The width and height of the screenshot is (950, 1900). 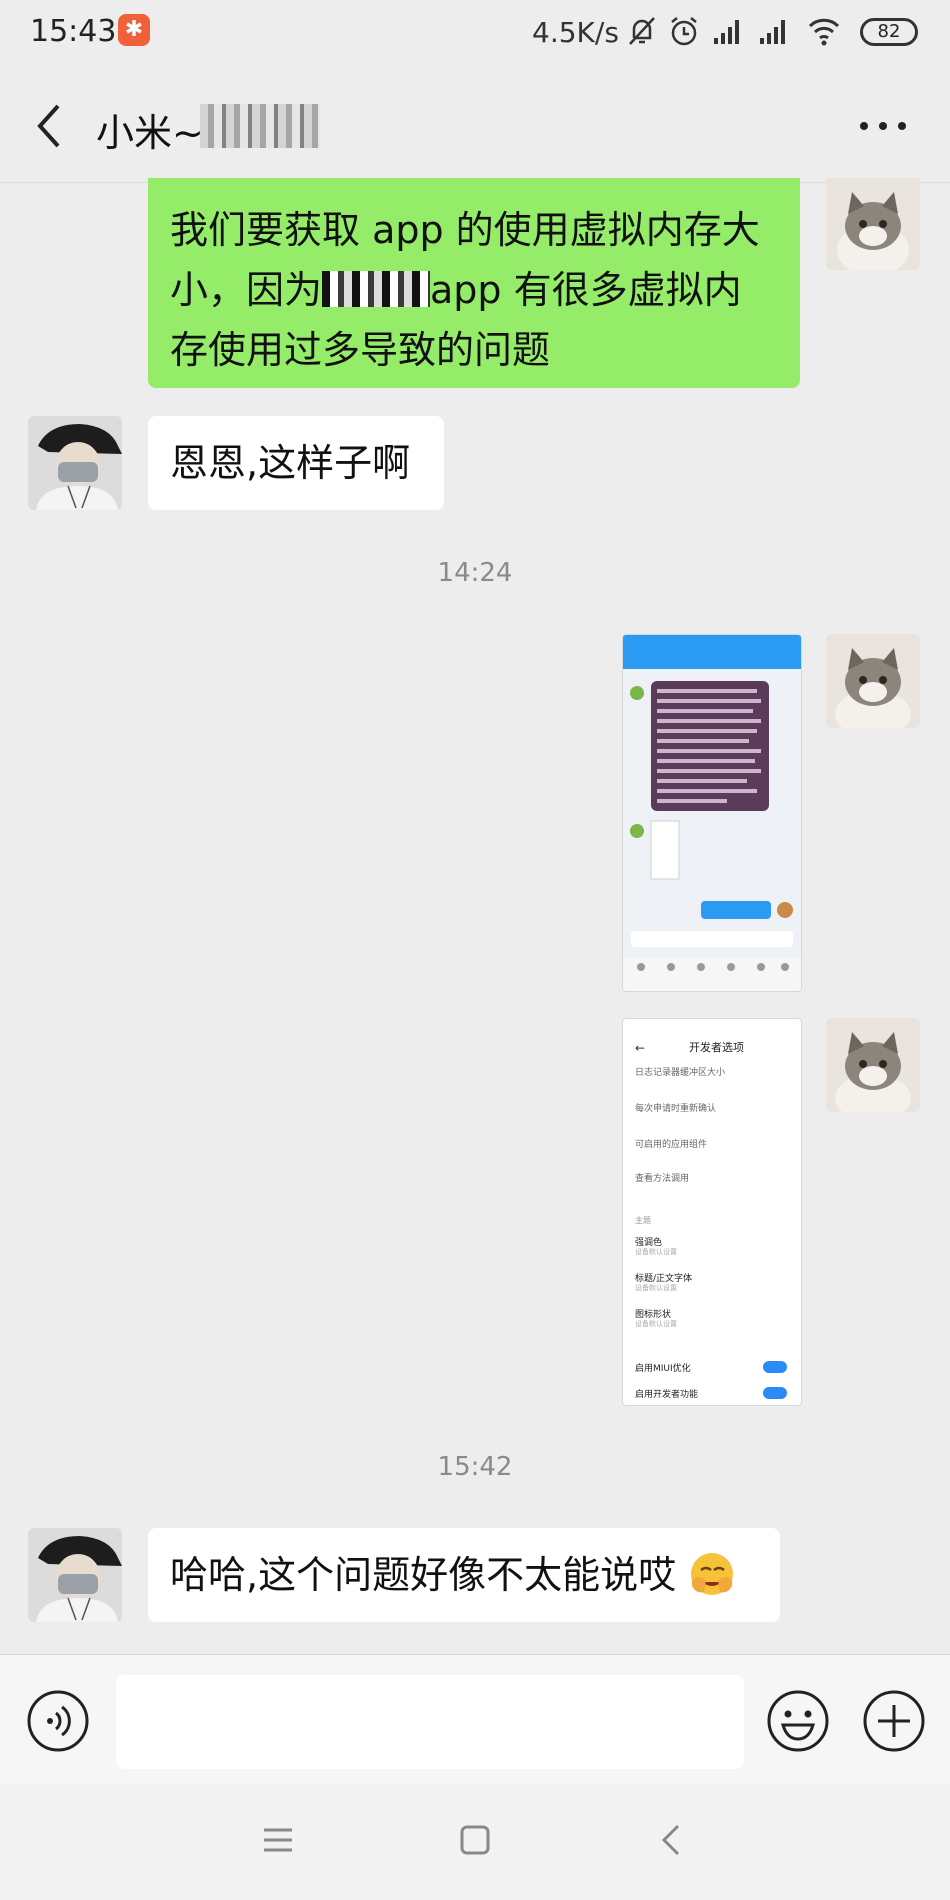 I want to click on wifi-icon, so click(x=824, y=32).